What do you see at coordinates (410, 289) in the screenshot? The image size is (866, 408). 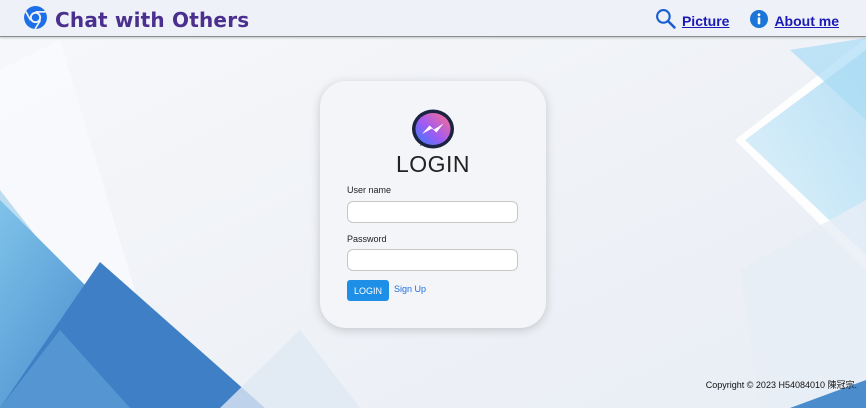 I see `sign-up-link: Sign Up` at bounding box center [410, 289].